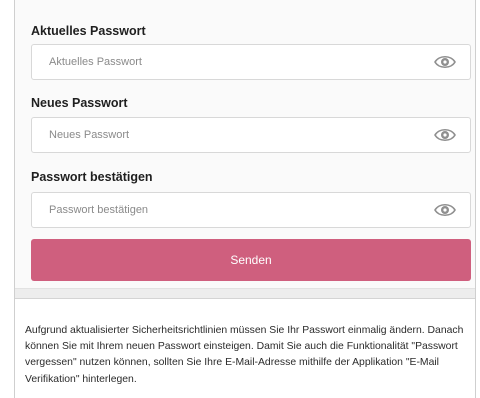 The width and height of the screenshot is (480, 398). I want to click on confirm-password-field, so click(251, 210).